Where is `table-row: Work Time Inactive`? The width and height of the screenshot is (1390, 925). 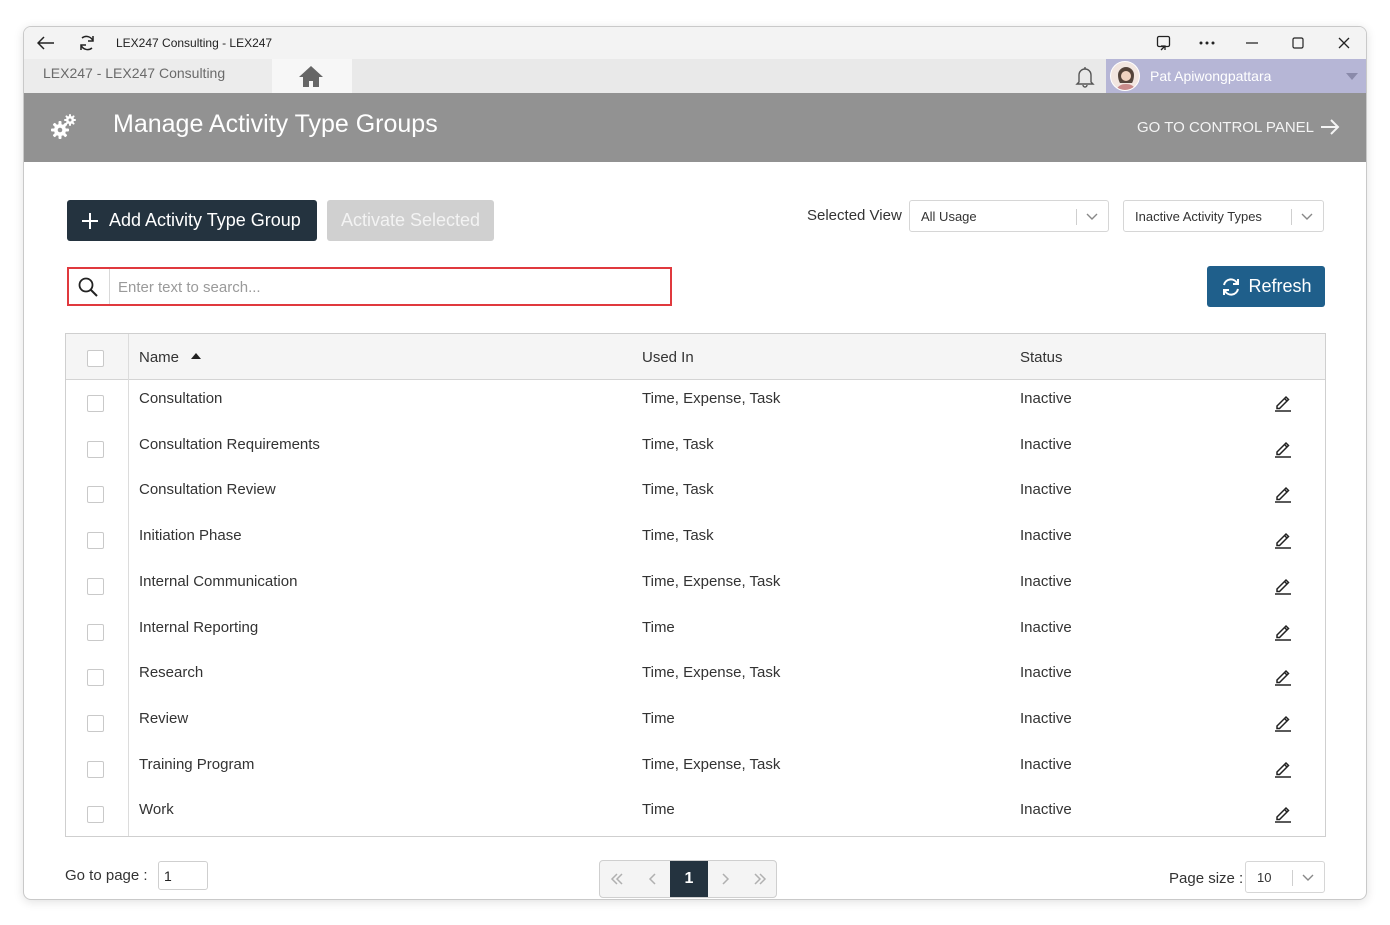 table-row: Work Time Inactive is located at coordinates (695, 814).